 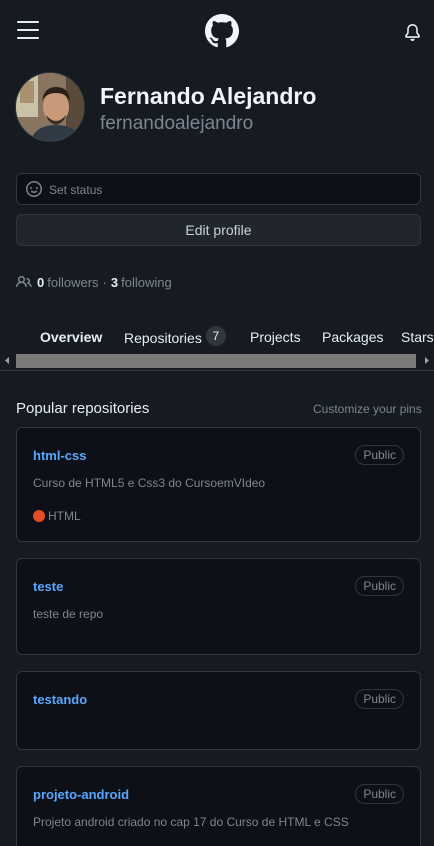 I want to click on tab-projects: Projects, so click(x=275, y=337).